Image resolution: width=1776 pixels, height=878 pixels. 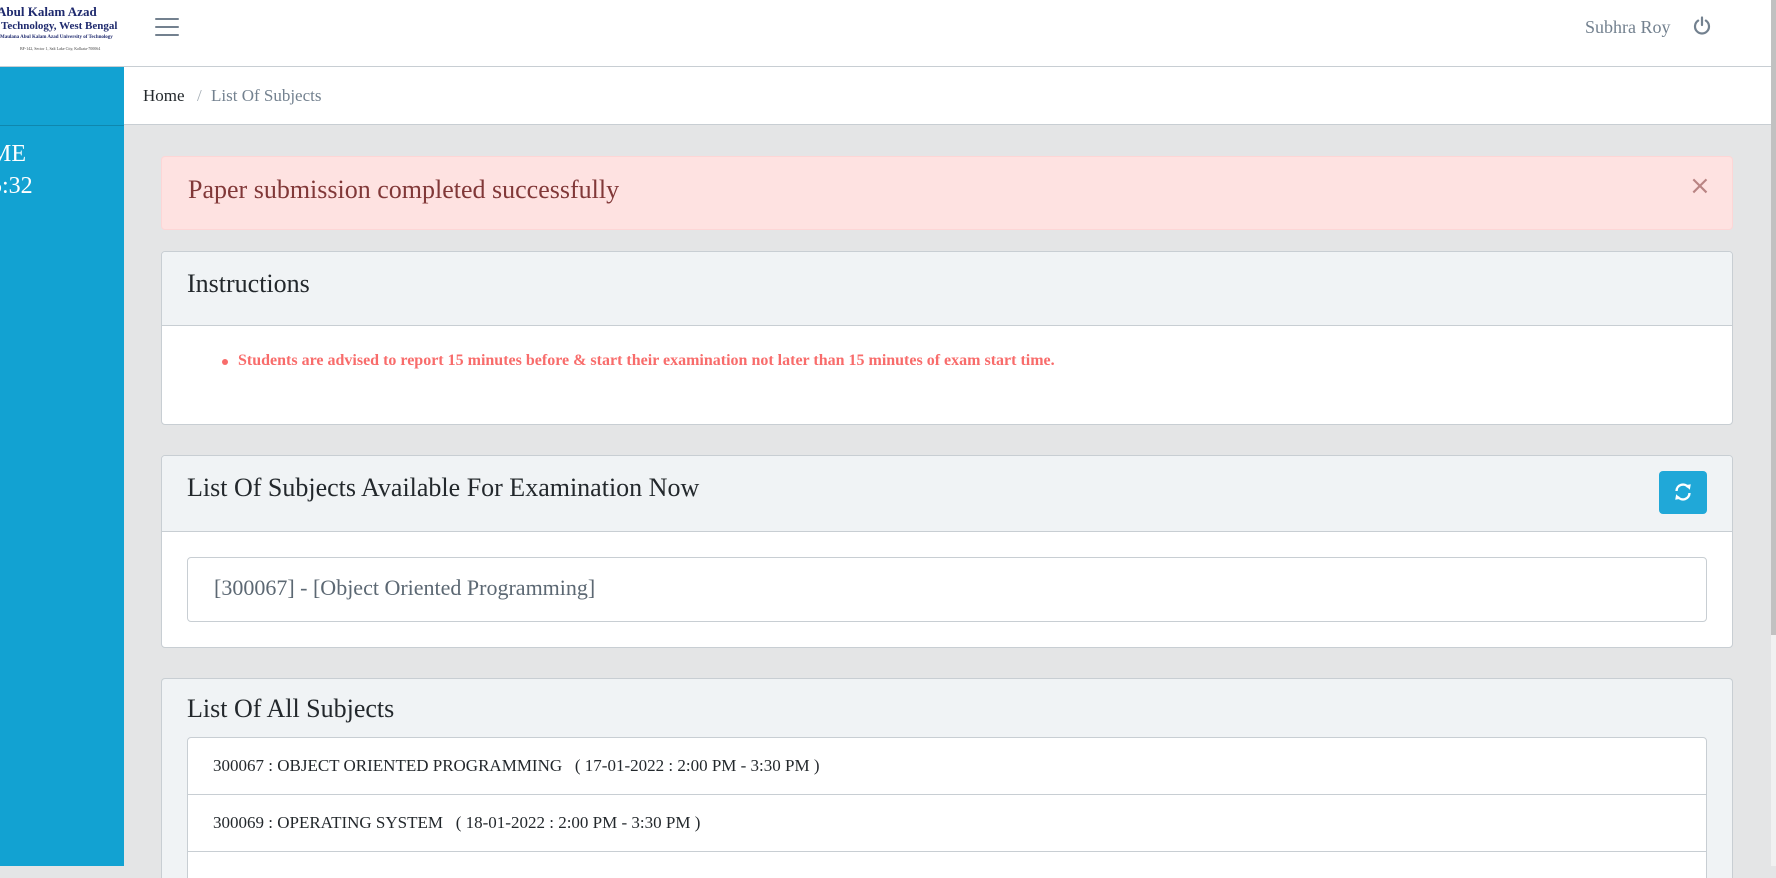 What do you see at coordinates (1702, 26) in the screenshot?
I see `power-icon` at bounding box center [1702, 26].